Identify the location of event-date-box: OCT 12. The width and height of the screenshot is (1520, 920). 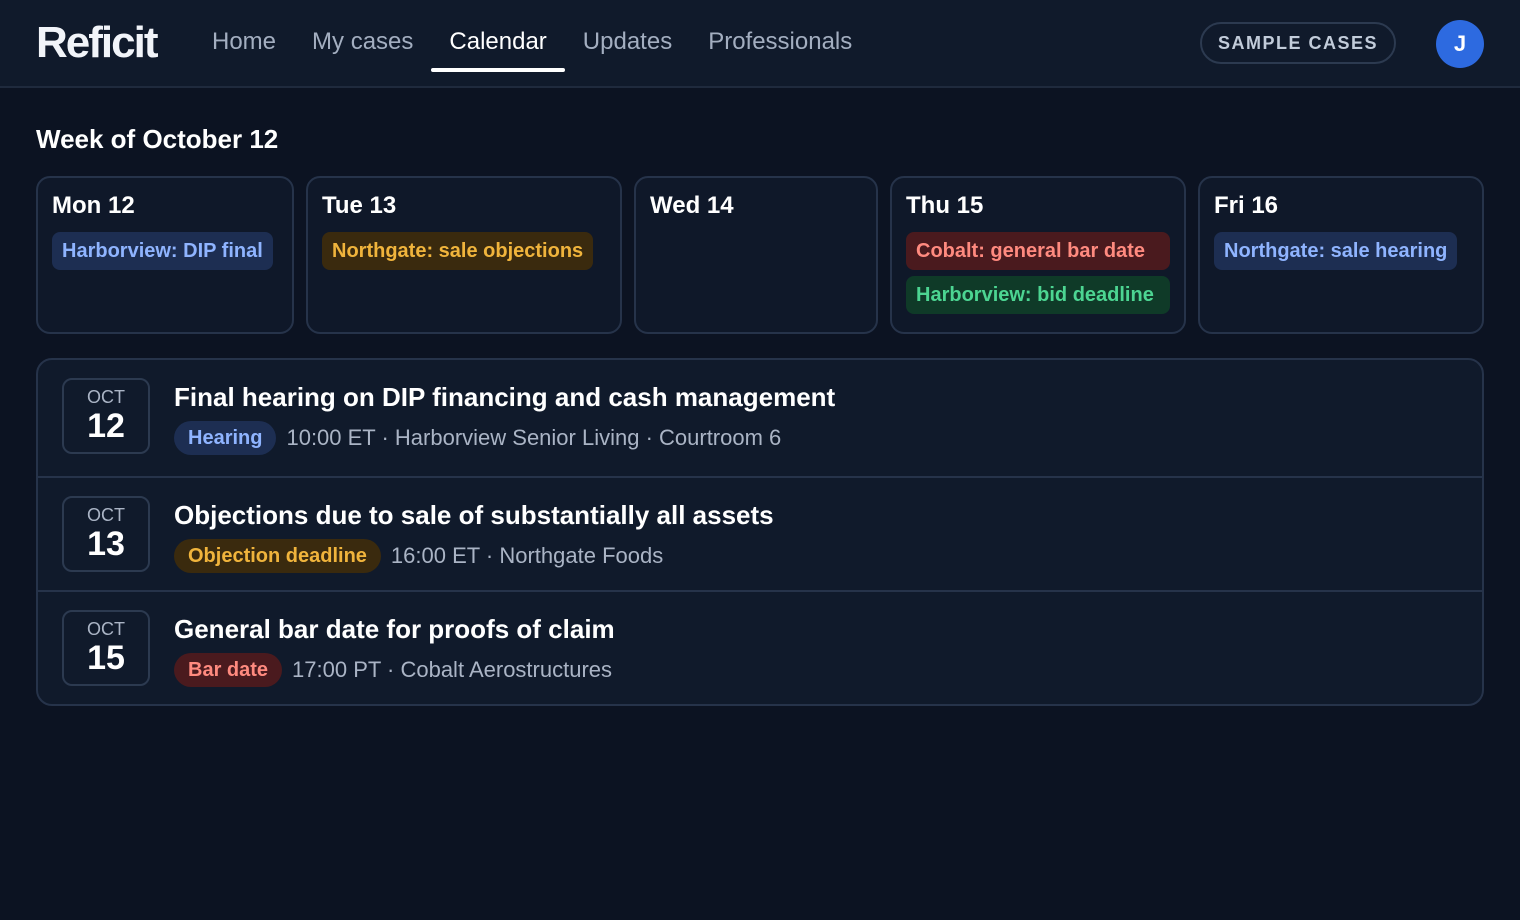
(106, 416).